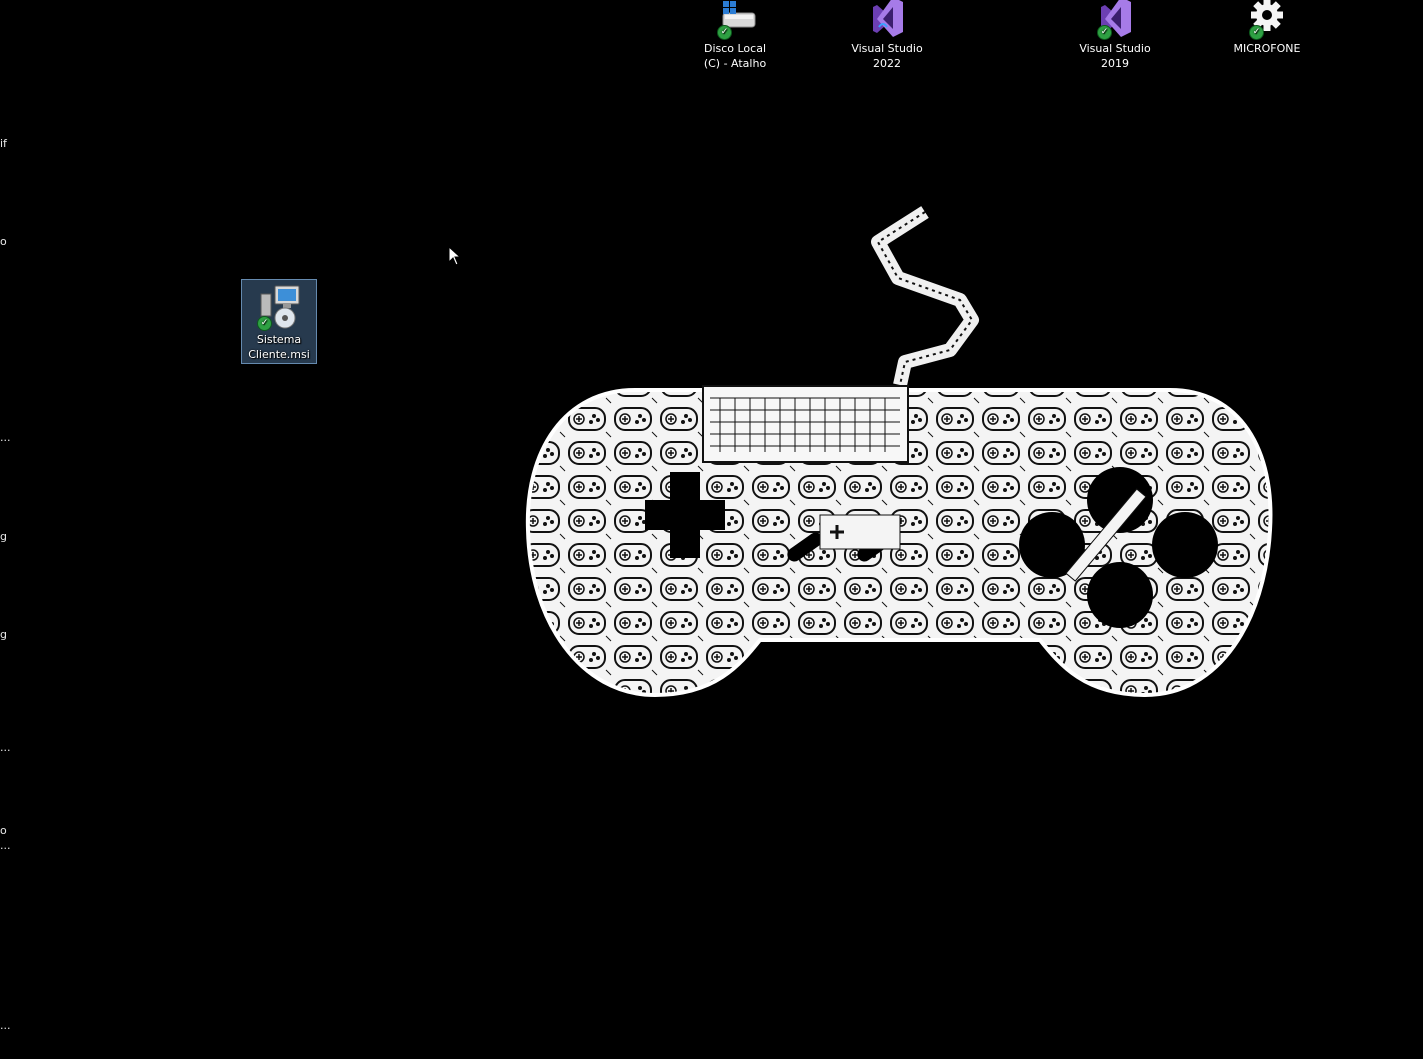 The image size is (1423, 1059). Describe the element at coordinates (887, 19) in the screenshot. I see `visual-studio-2022-icon` at that location.